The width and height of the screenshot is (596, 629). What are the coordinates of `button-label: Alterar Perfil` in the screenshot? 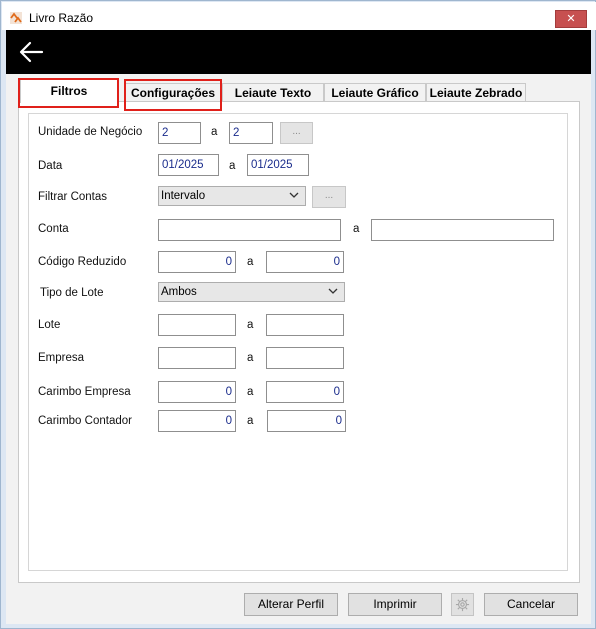 It's located at (291, 604).